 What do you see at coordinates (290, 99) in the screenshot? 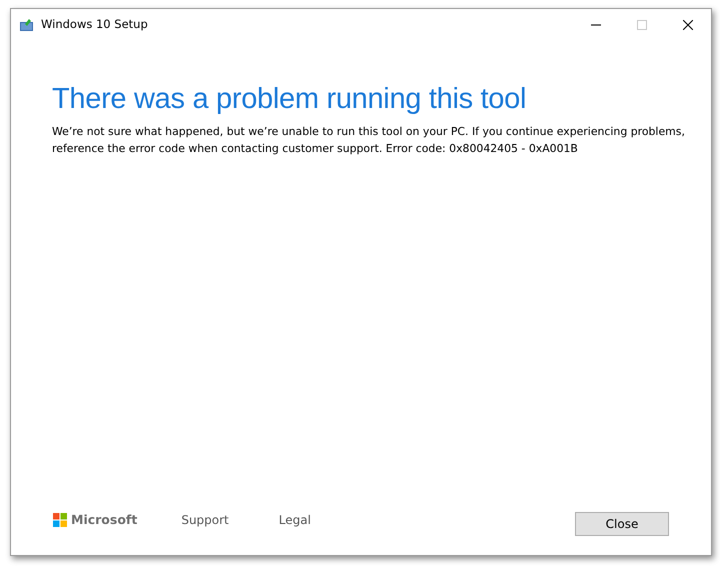
I see `error-heading: There was a problem running this tool` at bounding box center [290, 99].